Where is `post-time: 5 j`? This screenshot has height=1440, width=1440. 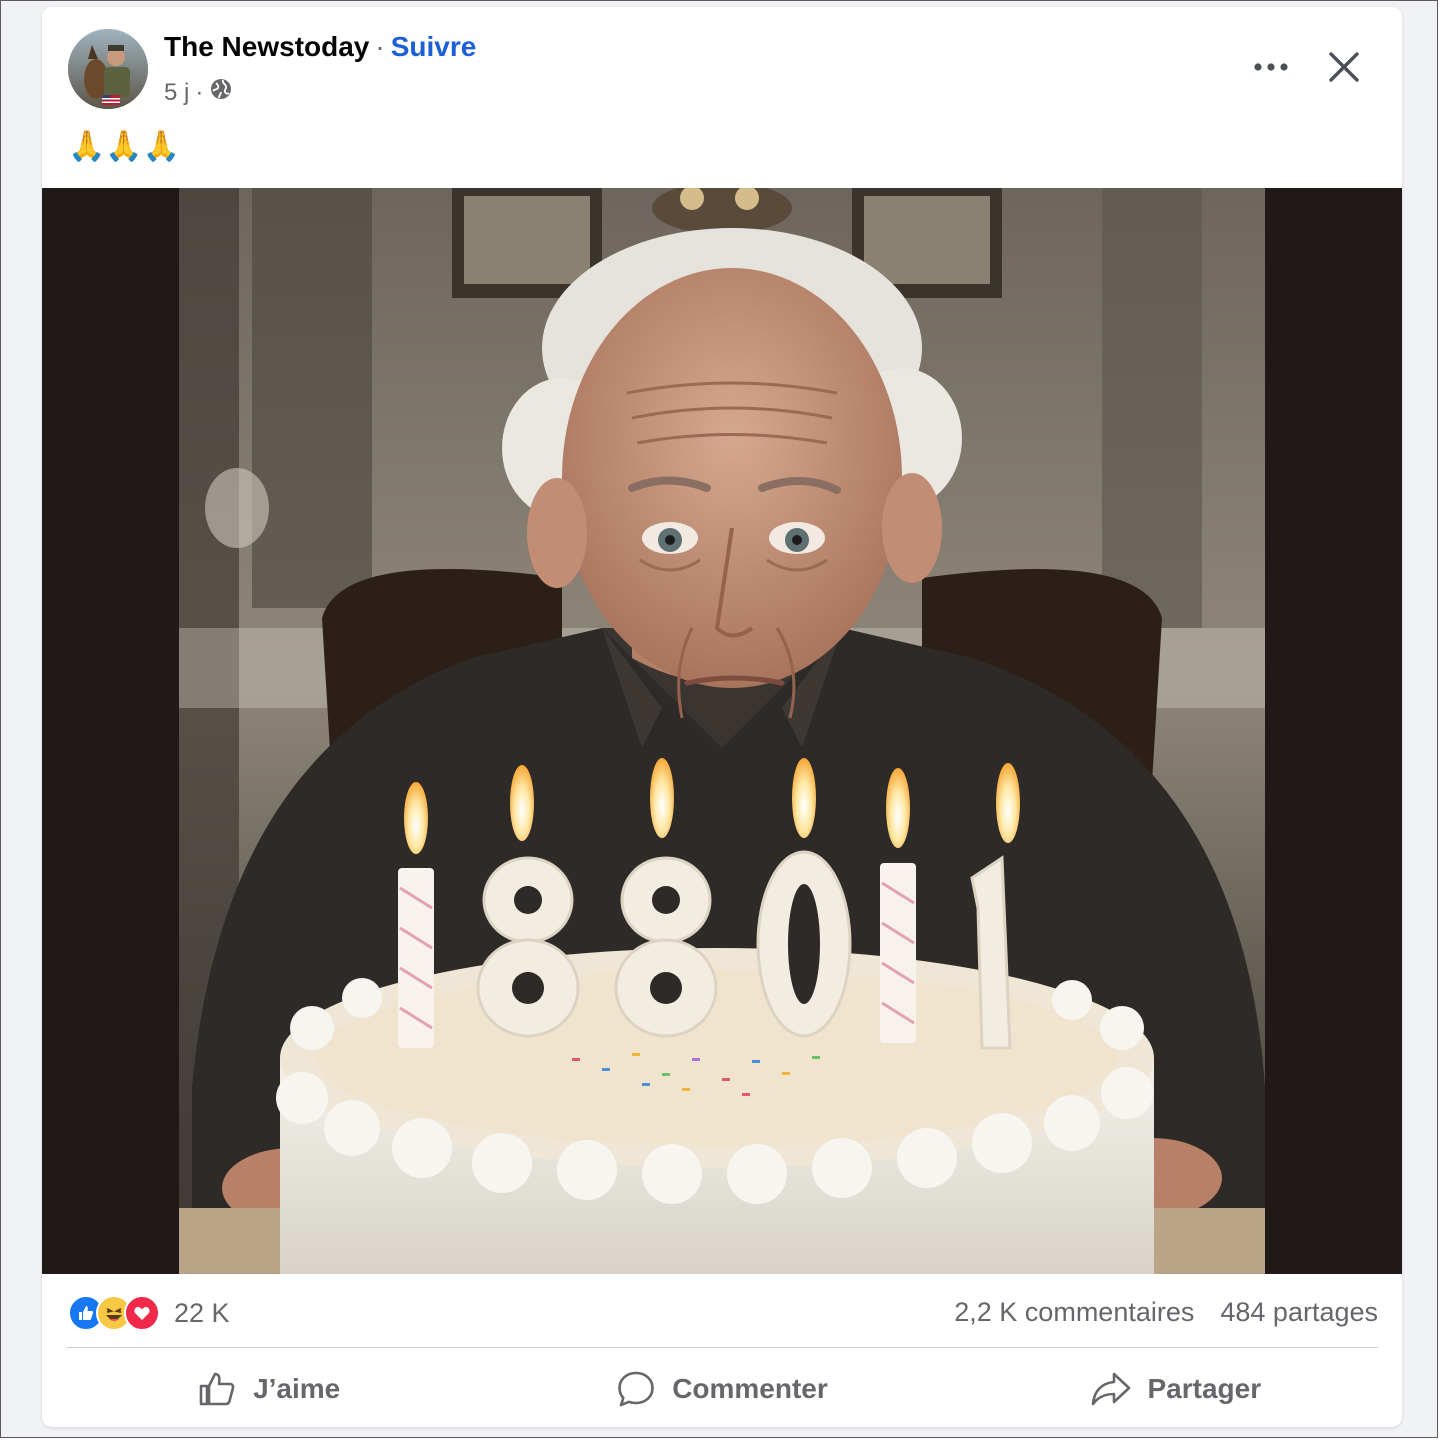 post-time: 5 j is located at coordinates (176, 93).